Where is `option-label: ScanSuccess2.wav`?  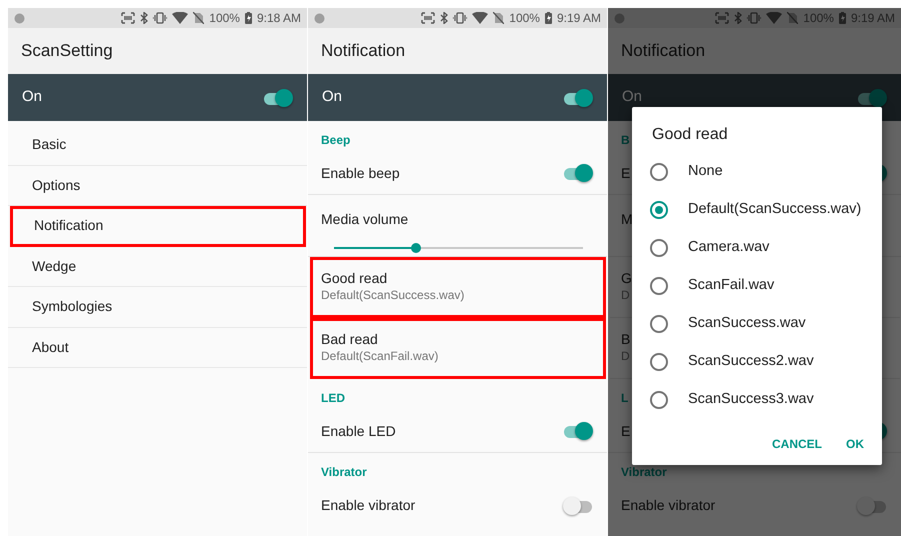 option-label: ScanSuccess2.wav is located at coordinates (751, 362).